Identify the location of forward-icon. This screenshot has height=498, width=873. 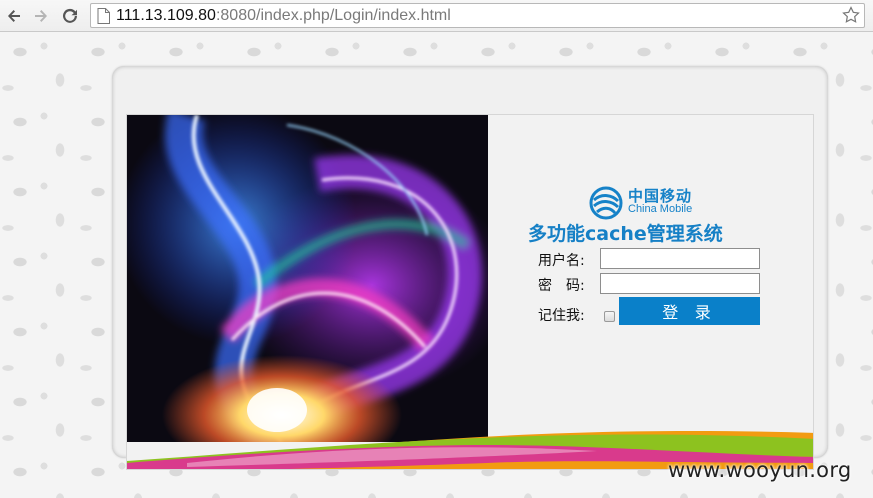
(41, 16).